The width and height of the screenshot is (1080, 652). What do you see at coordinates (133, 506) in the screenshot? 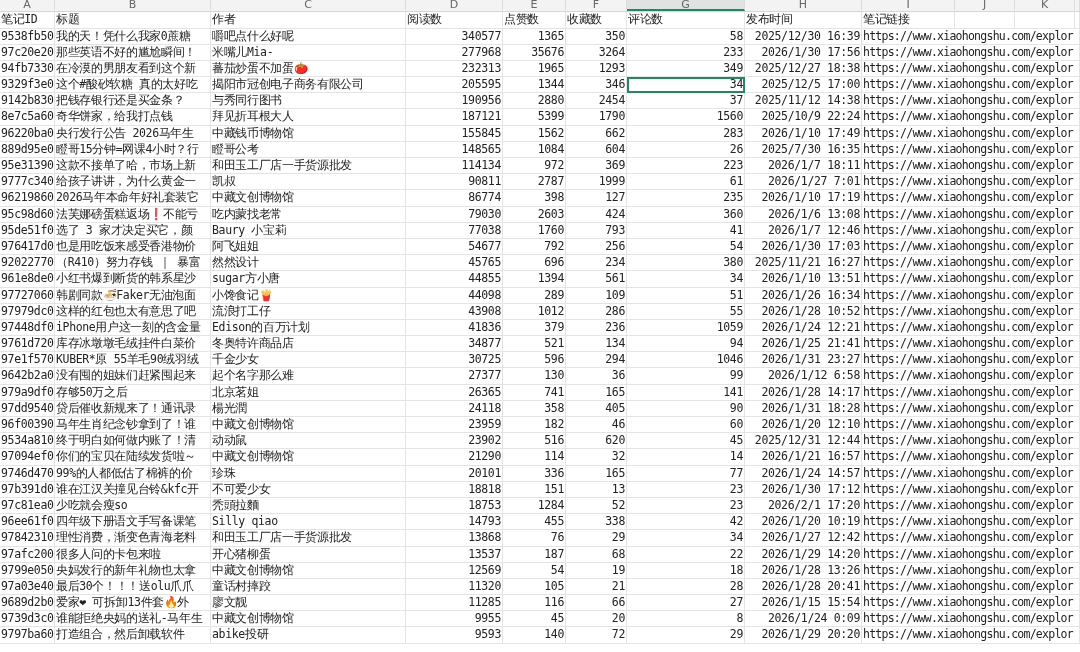
I see `table-cell: 少吃就会瘦so` at bounding box center [133, 506].